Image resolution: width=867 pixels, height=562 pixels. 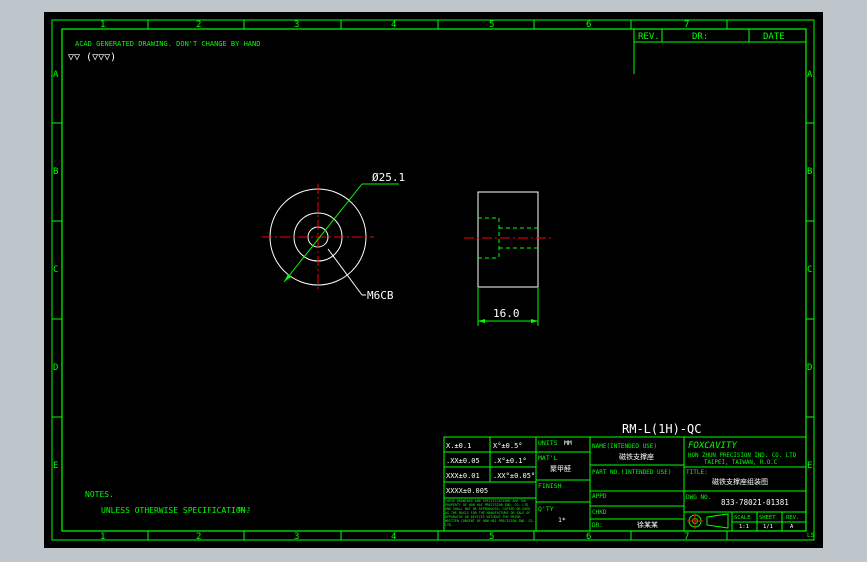 I want to click on part-no-label: PART NO.(INTENDED USE), so click(x=631, y=472).